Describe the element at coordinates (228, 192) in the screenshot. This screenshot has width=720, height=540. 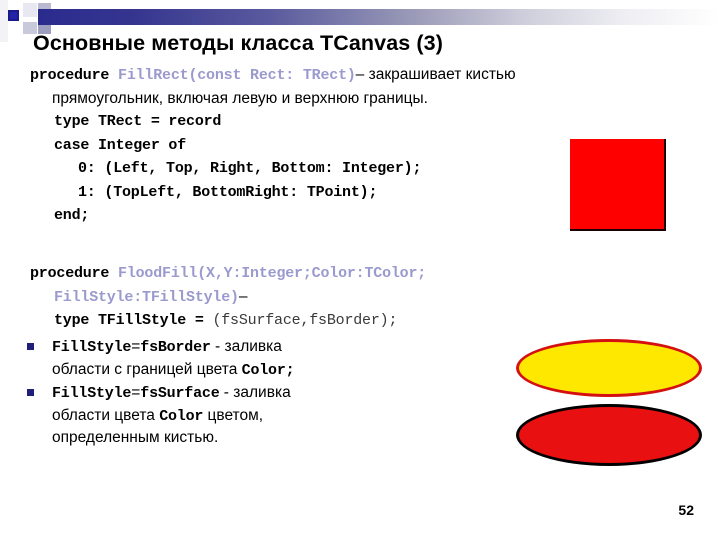
I see `trect-case-1-line: 1: (TopLeft, BottomRight: TPoint);` at that location.